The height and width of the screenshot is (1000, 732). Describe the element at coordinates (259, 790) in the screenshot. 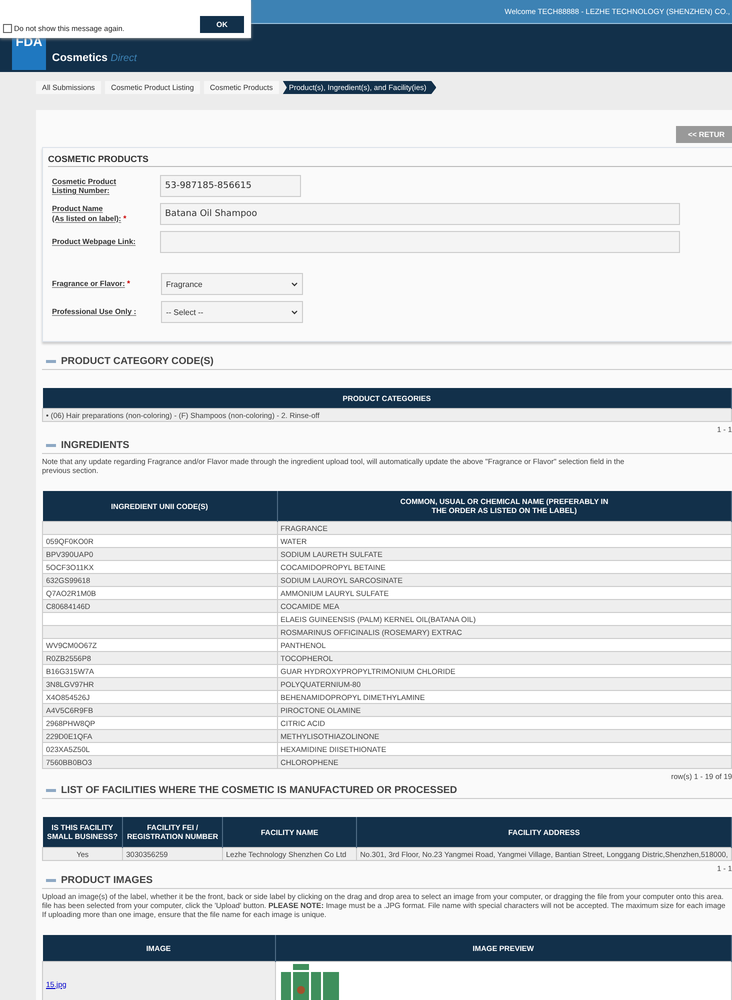

I see `section-title: LIST OF FACILITIES WHERE THE COSMETIC IS MANUFACTURED OR PROCESSED` at that location.